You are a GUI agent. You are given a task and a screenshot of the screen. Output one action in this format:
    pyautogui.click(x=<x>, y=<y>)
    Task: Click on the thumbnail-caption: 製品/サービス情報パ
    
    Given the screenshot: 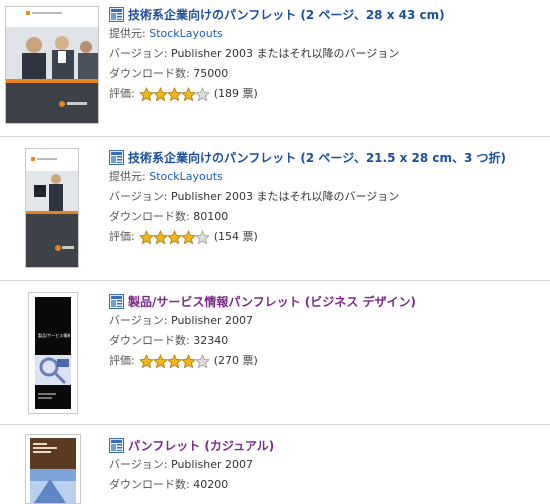 What is the action you would take?
    pyautogui.click(x=54, y=335)
    